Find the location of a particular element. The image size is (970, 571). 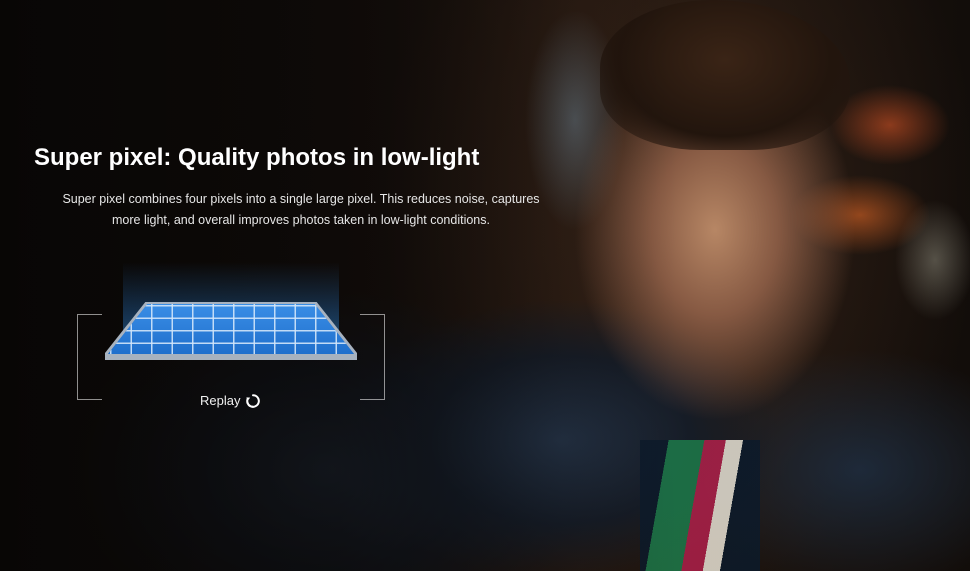

replay-button: Replay is located at coordinates (230, 401).